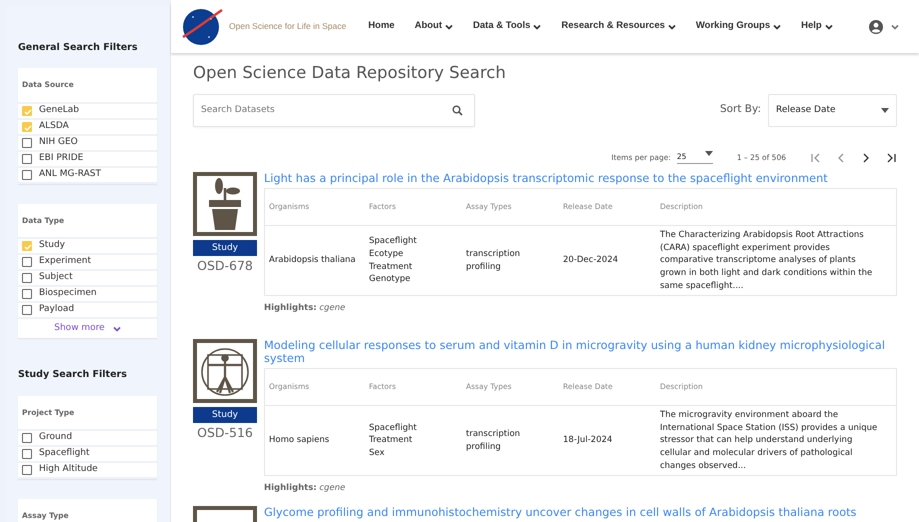 The height and width of the screenshot is (522, 919). What do you see at coordinates (225, 265) in the screenshot?
I see `dataset-id: OSD-678` at bounding box center [225, 265].